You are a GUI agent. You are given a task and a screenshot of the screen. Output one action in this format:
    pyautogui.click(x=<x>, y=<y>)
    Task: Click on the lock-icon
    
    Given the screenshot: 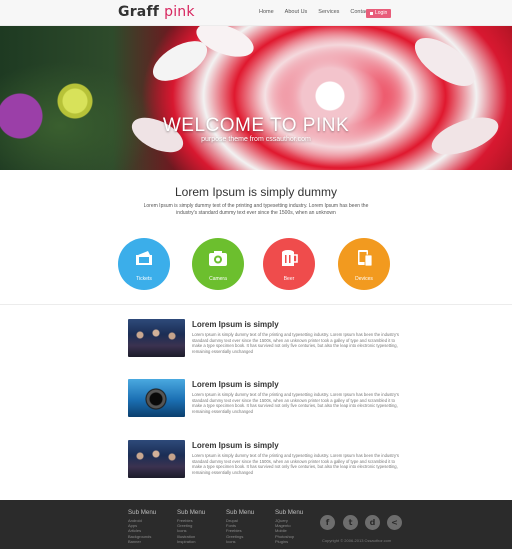 What is the action you would take?
    pyautogui.click(x=371, y=13)
    